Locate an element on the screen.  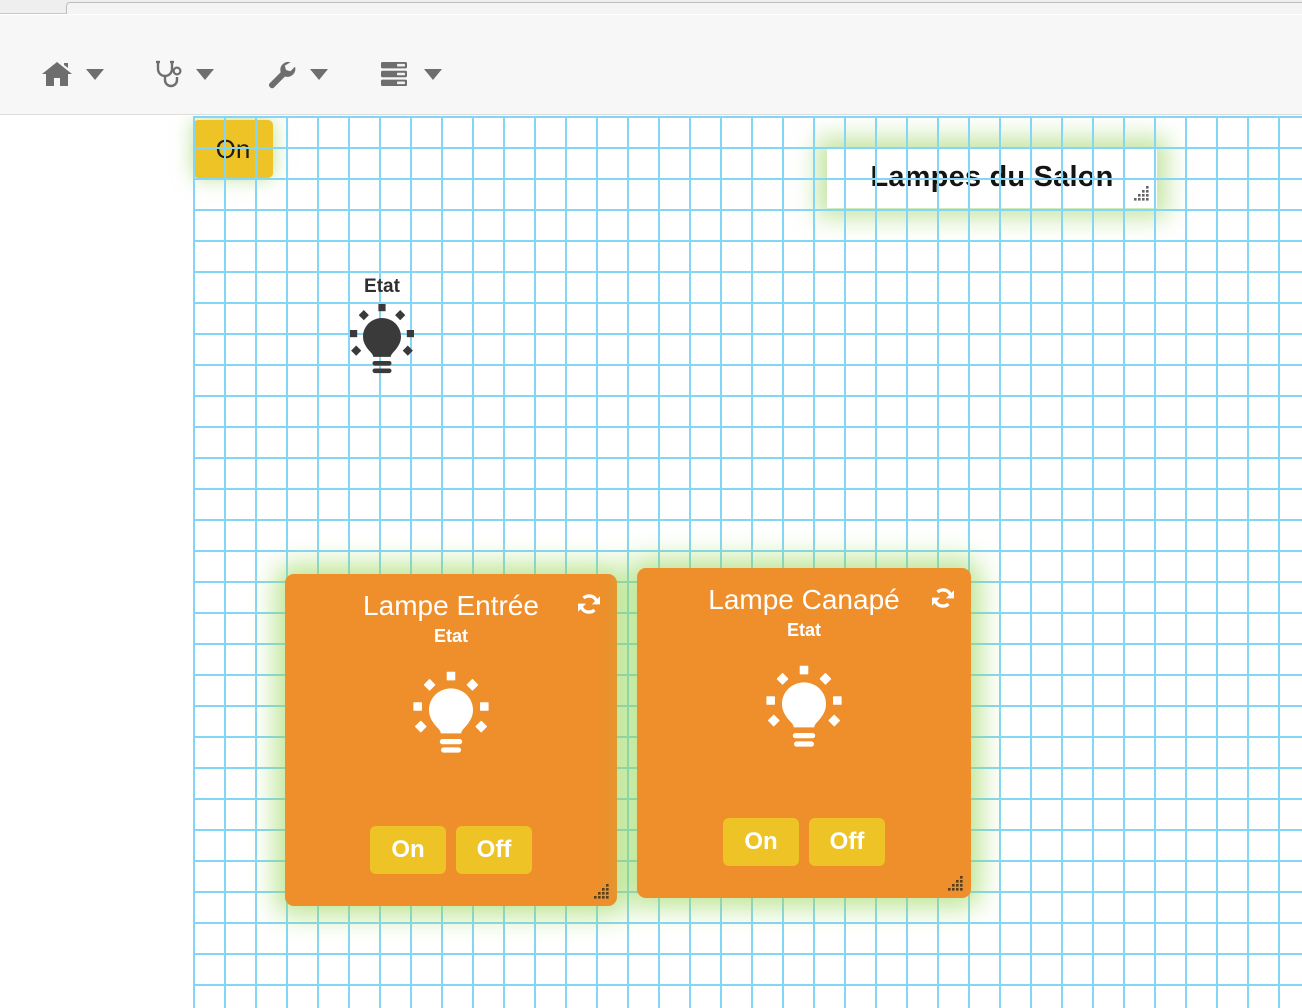
toolbar-item-tools is located at coordinates (296, 74).